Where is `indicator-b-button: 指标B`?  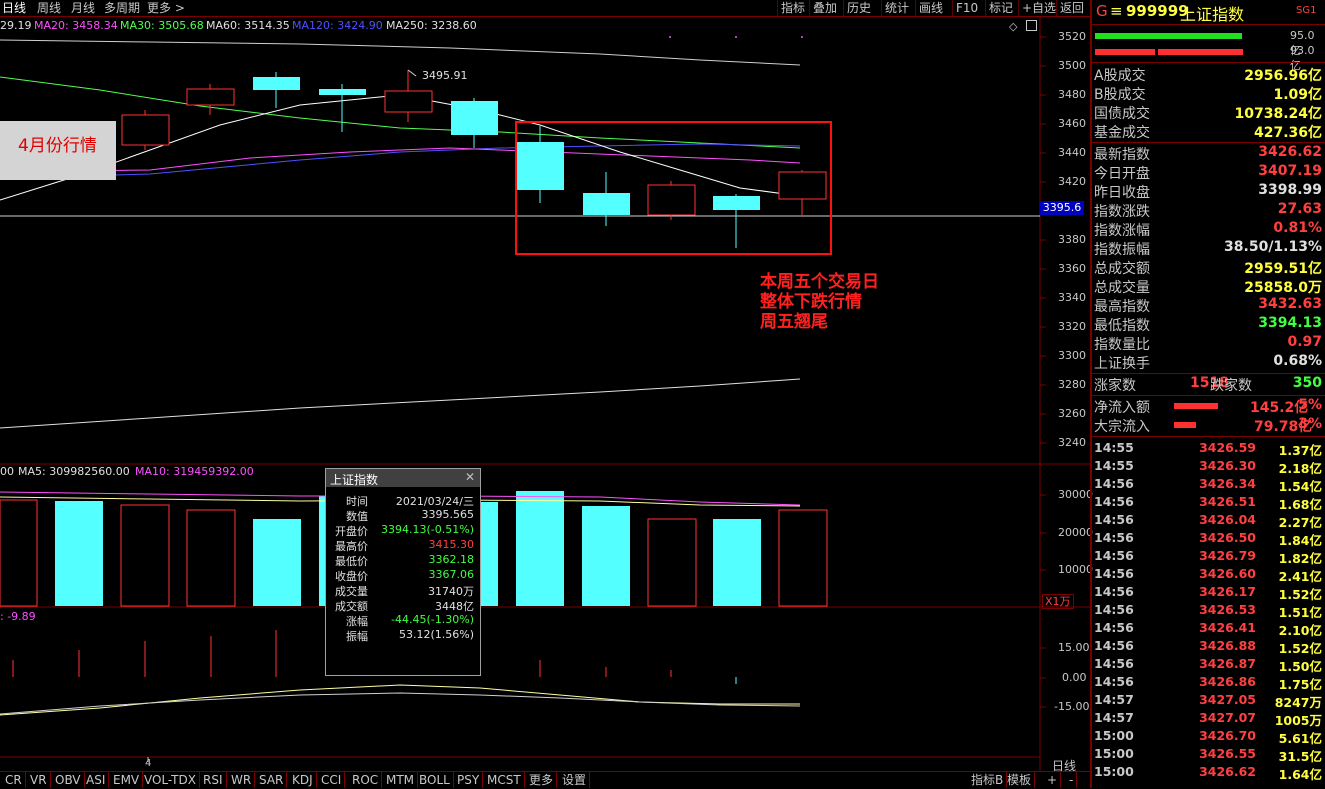
indicator-b-button: 指标B is located at coordinates (988, 780).